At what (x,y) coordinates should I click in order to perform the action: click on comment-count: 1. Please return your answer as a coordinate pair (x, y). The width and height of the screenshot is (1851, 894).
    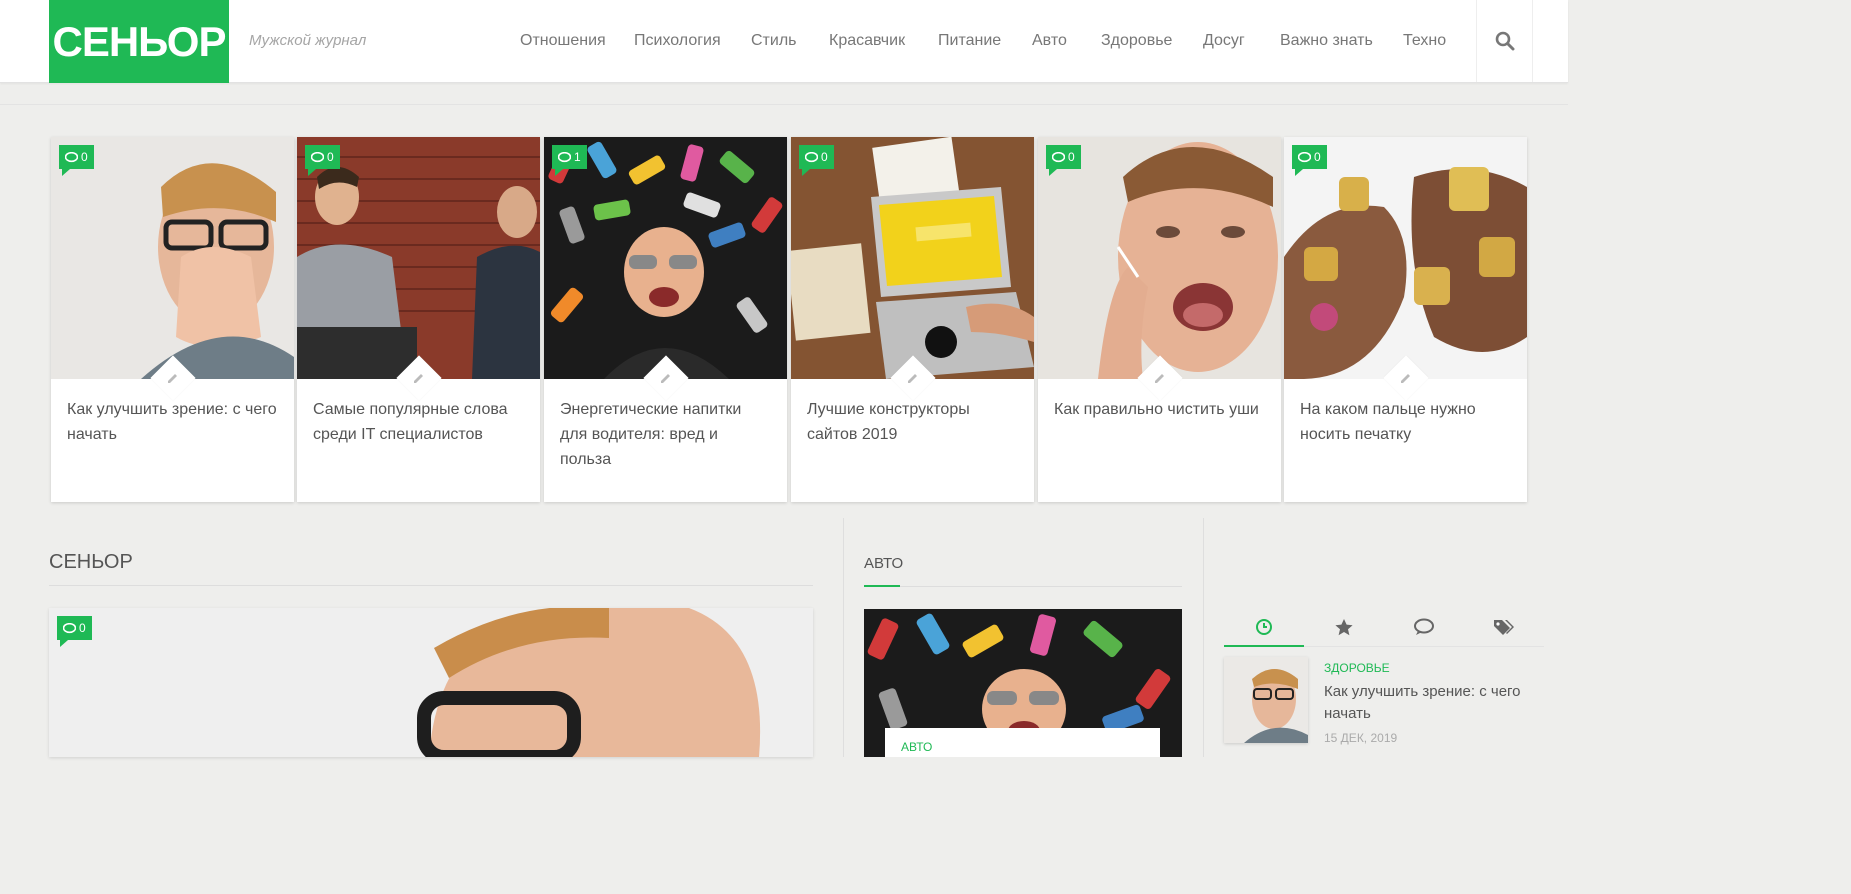
    Looking at the image, I should click on (577, 157).